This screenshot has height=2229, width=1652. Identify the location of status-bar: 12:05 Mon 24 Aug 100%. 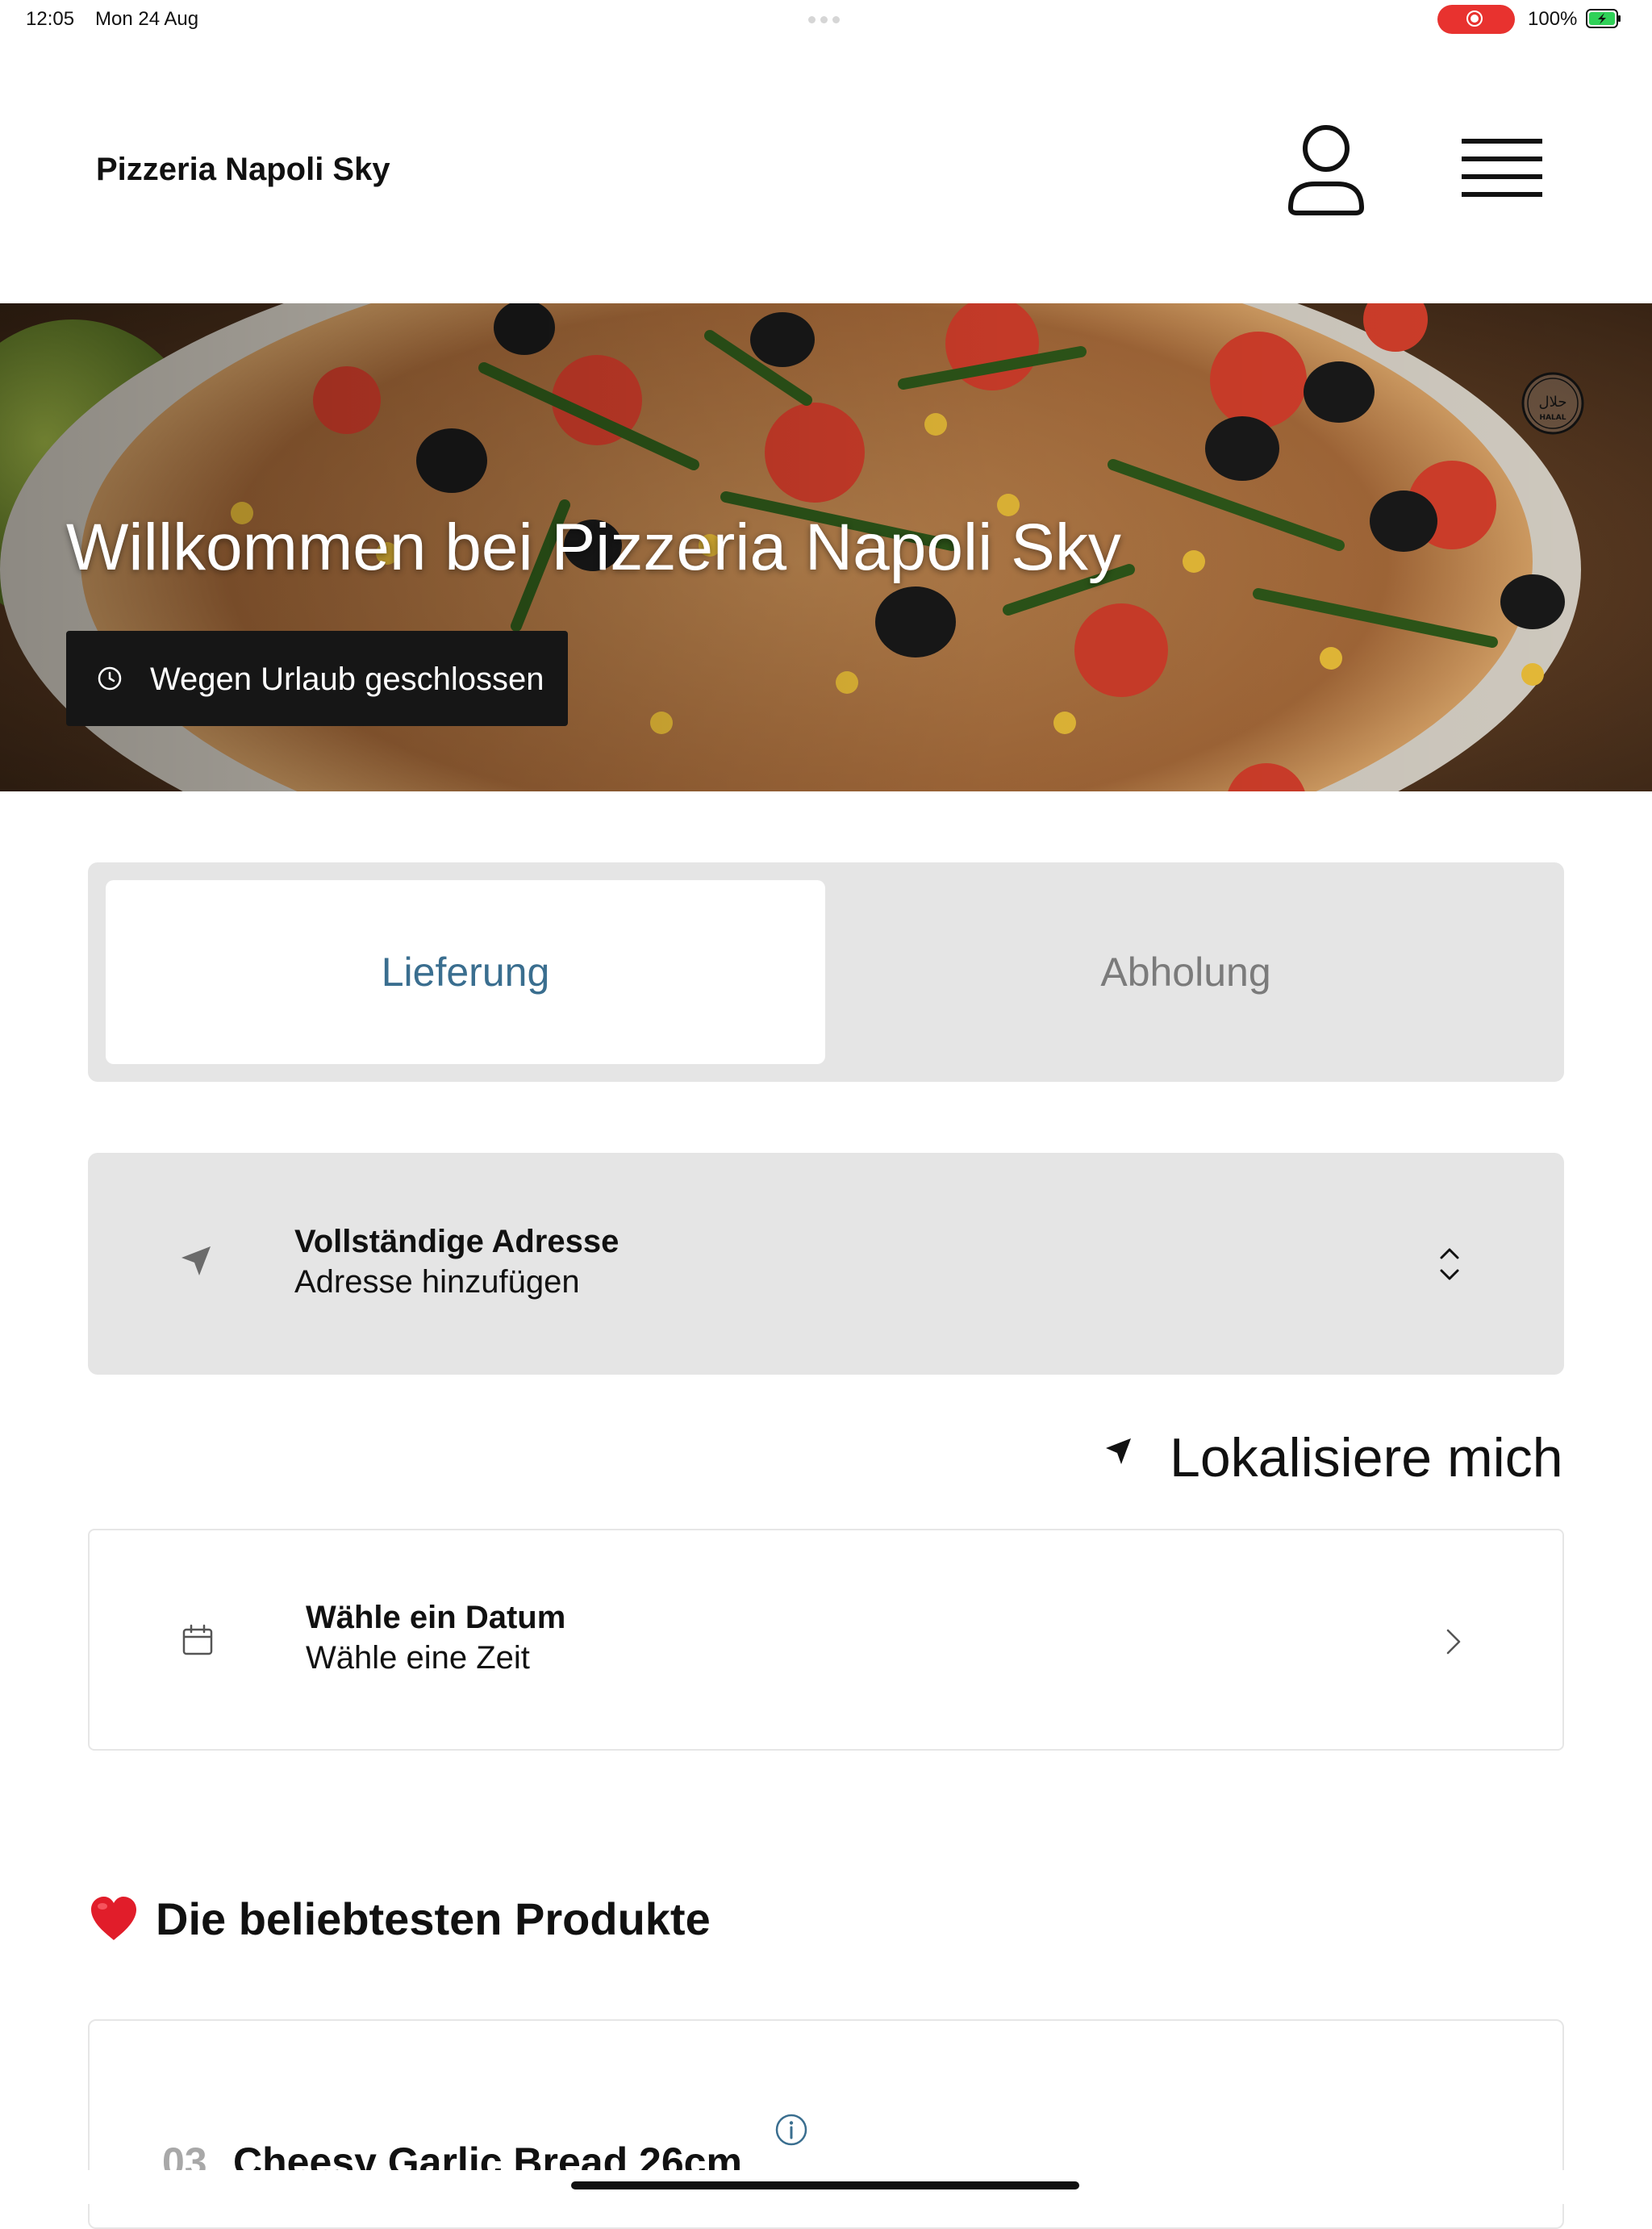
(826, 20).